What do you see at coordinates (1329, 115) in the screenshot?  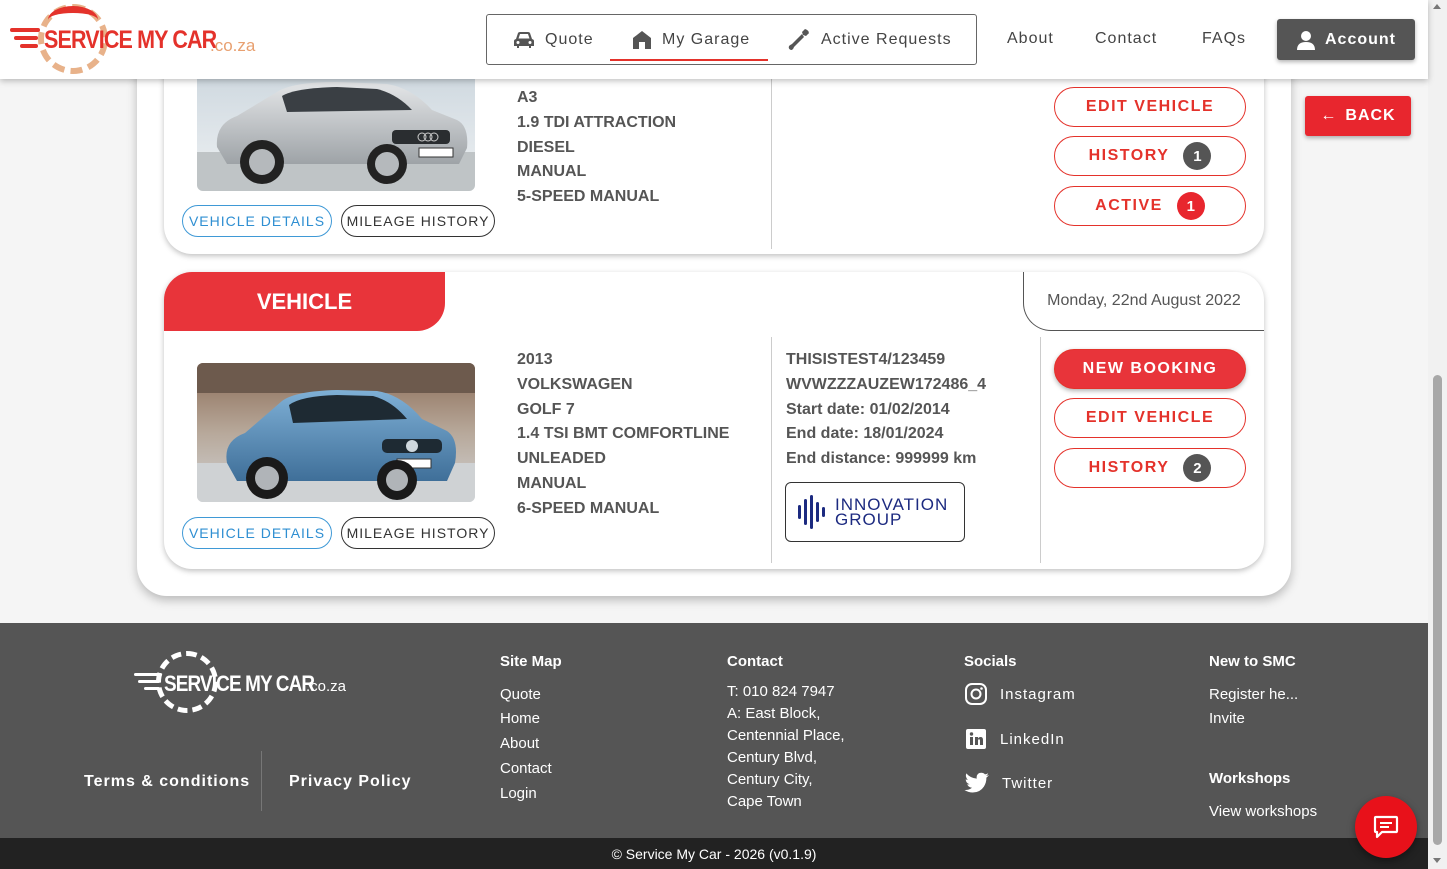 I see `arrow-left-icon: ←` at bounding box center [1329, 115].